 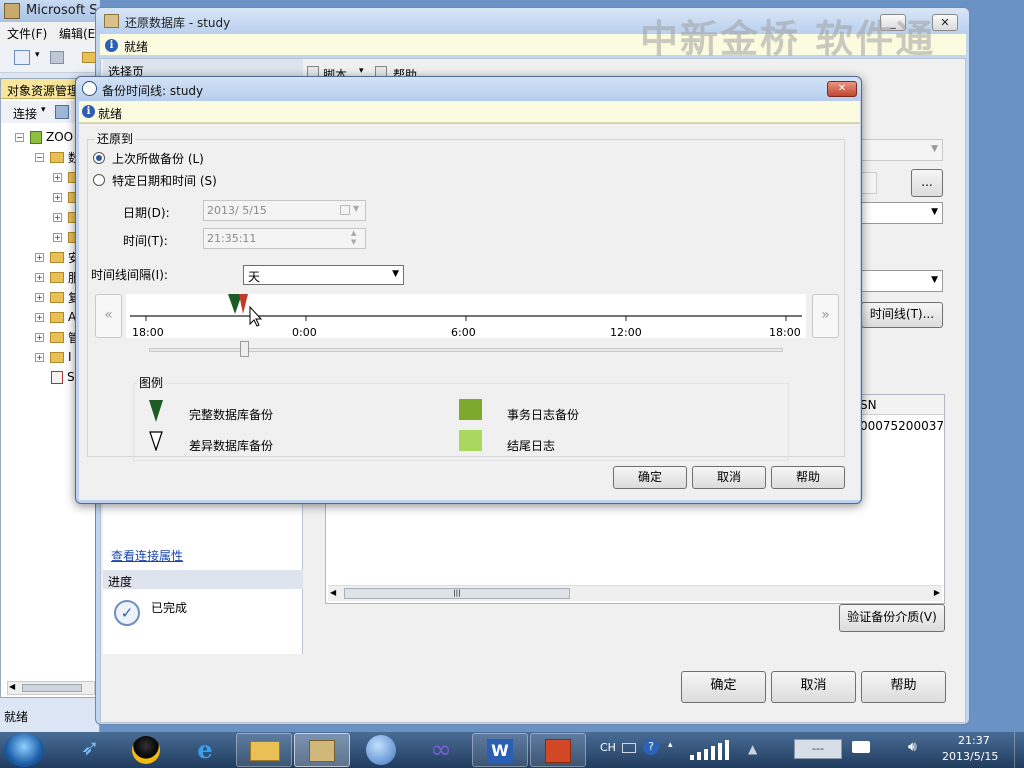 What do you see at coordinates (892, 618) in the screenshot?
I see `verify-media-button: 验证备份介质(V)` at bounding box center [892, 618].